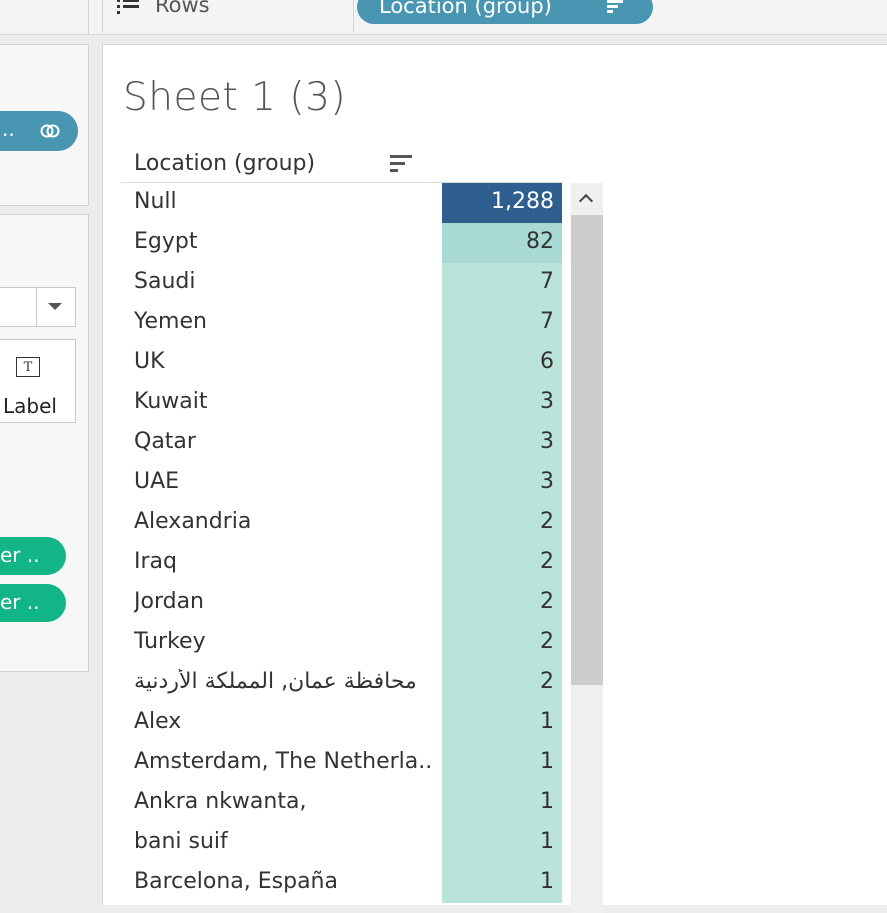 This screenshot has height=913, width=887. I want to click on highlight-cell: 1,288, so click(502, 203).